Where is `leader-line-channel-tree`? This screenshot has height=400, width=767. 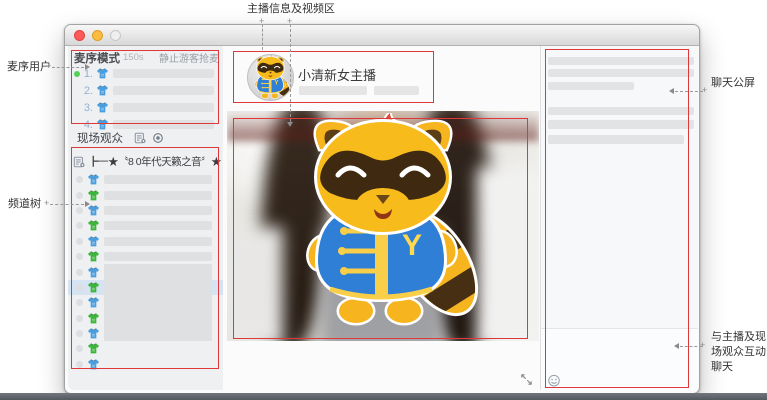
leader-line-channel-tree is located at coordinates (67, 204).